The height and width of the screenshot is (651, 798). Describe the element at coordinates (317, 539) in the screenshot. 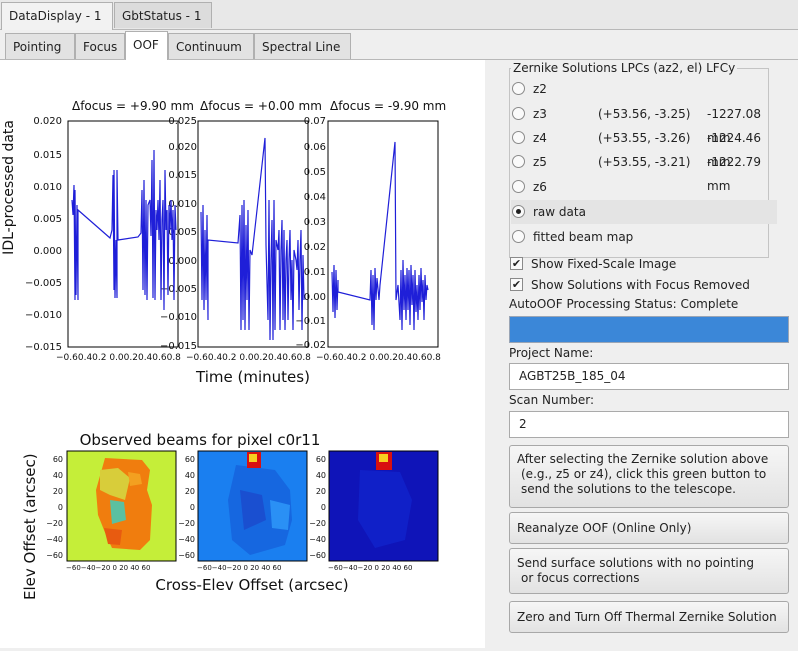

I see `b3-ytick: −40` at that location.